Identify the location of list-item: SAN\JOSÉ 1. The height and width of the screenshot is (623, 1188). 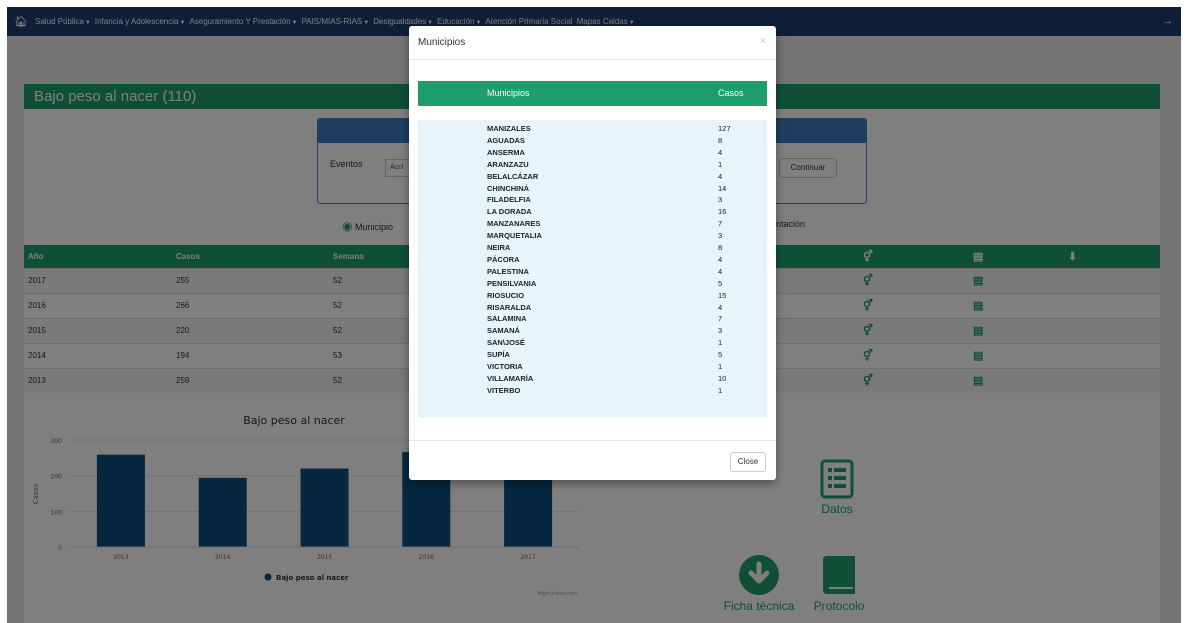
(592, 343).